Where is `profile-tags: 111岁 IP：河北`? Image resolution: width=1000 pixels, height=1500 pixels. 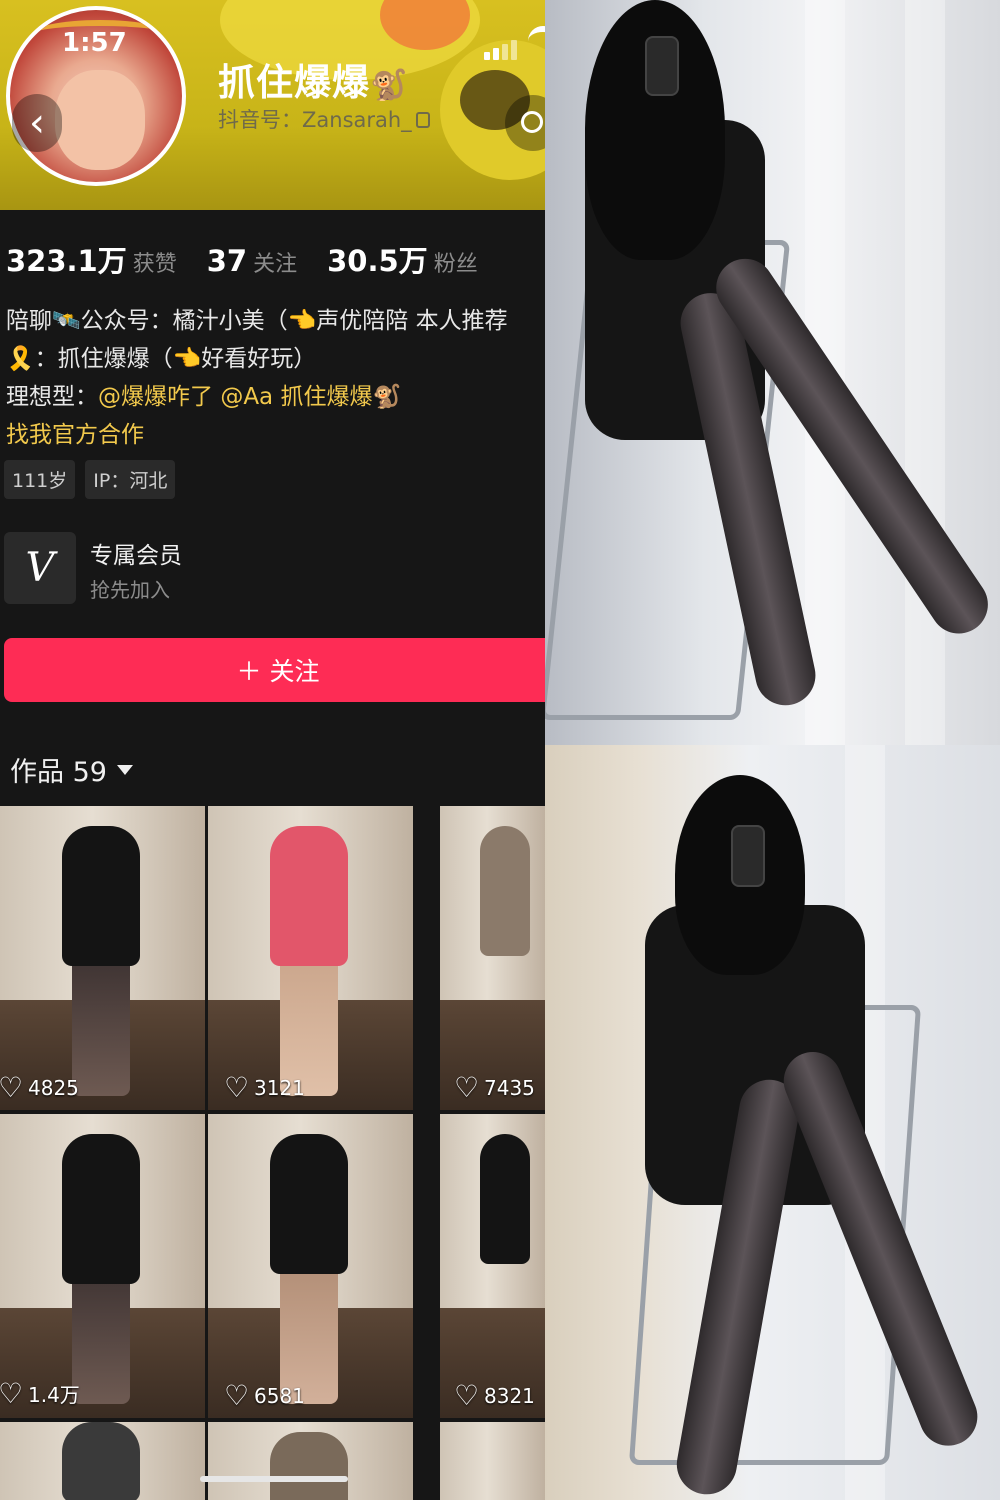 profile-tags: 111岁 IP：河北 is located at coordinates (90, 479).